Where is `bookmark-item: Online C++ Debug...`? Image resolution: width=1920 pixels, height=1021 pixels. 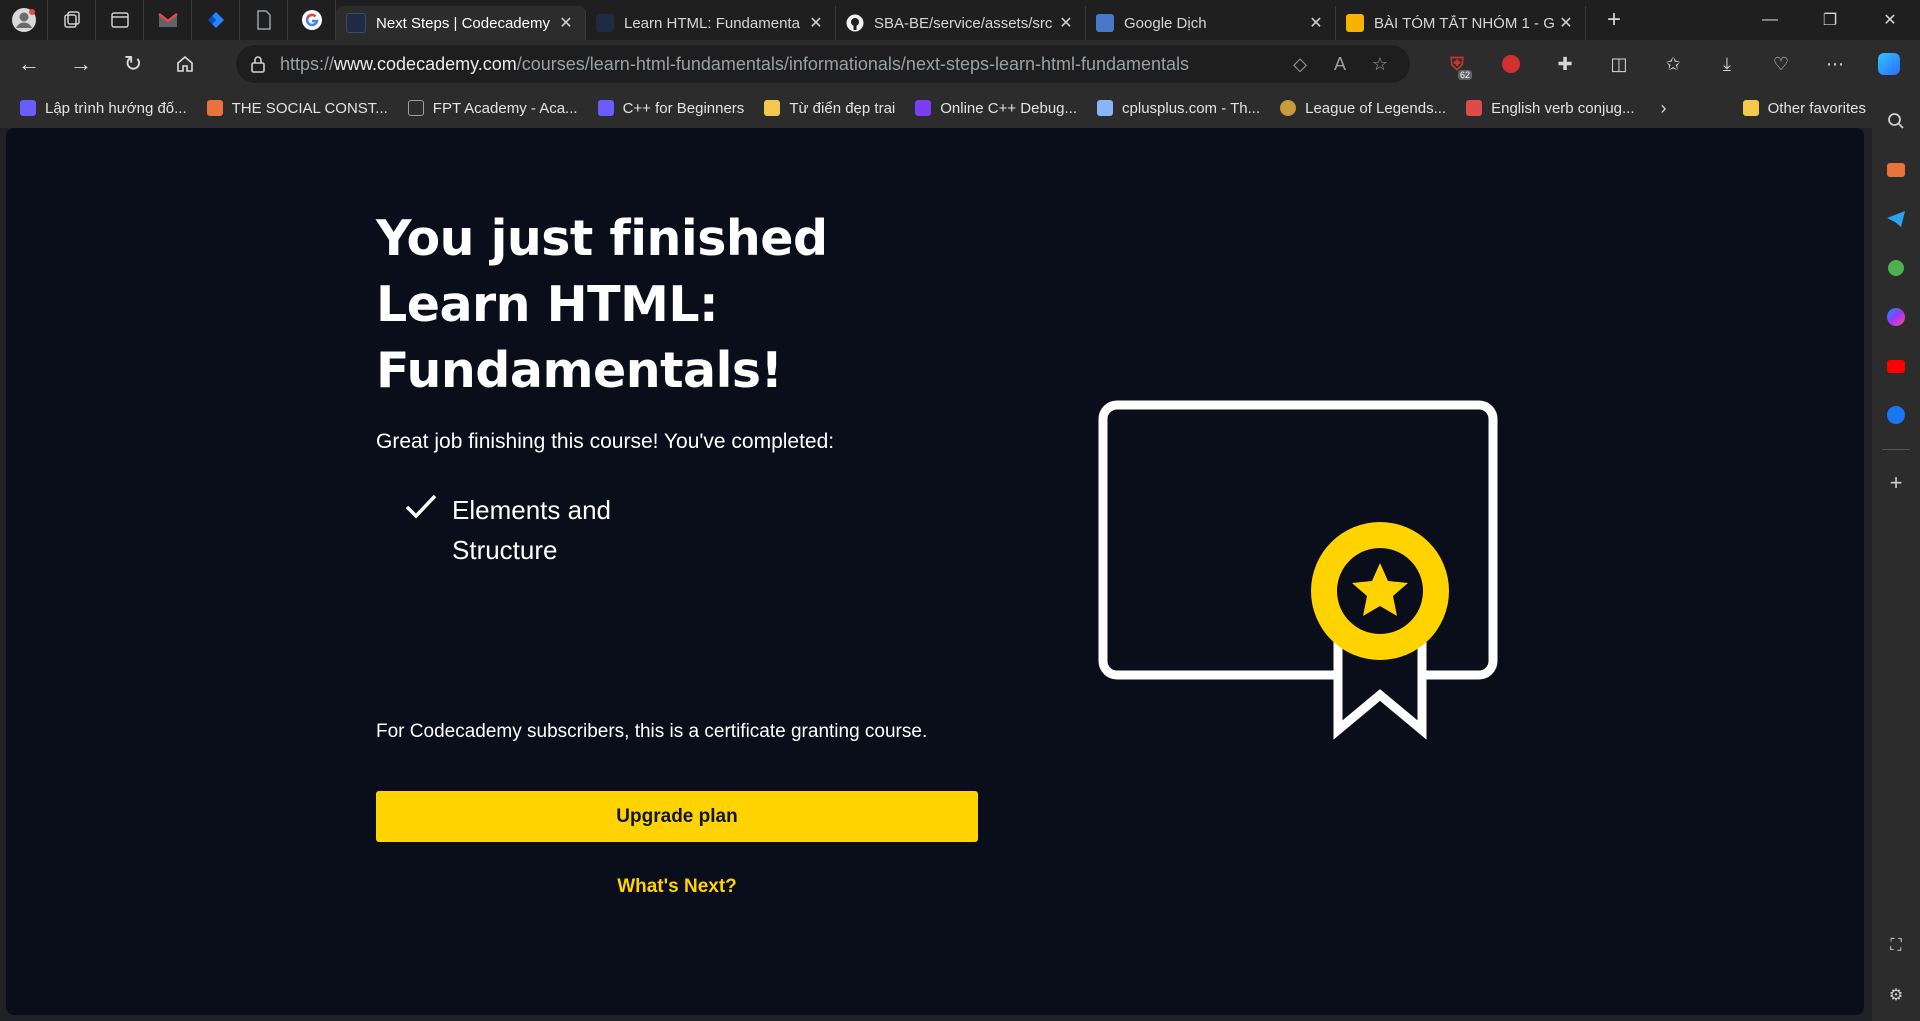 bookmark-item: Online C++ Debug... is located at coordinates (996, 108).